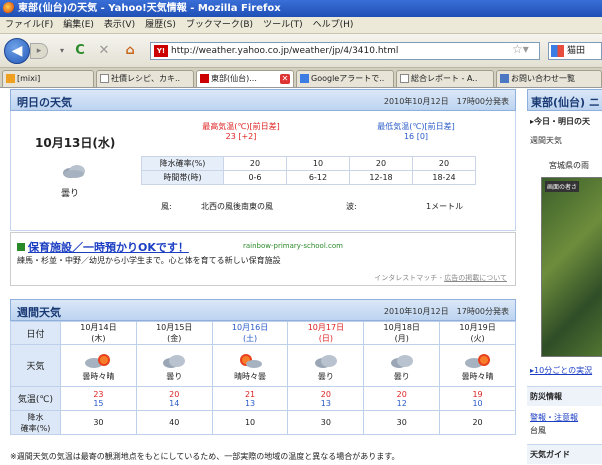  What do you see at coordinates (250, 376) in the screenshot?
I see `weather-text: 晴時々曇` at bounding box center [250, 376].